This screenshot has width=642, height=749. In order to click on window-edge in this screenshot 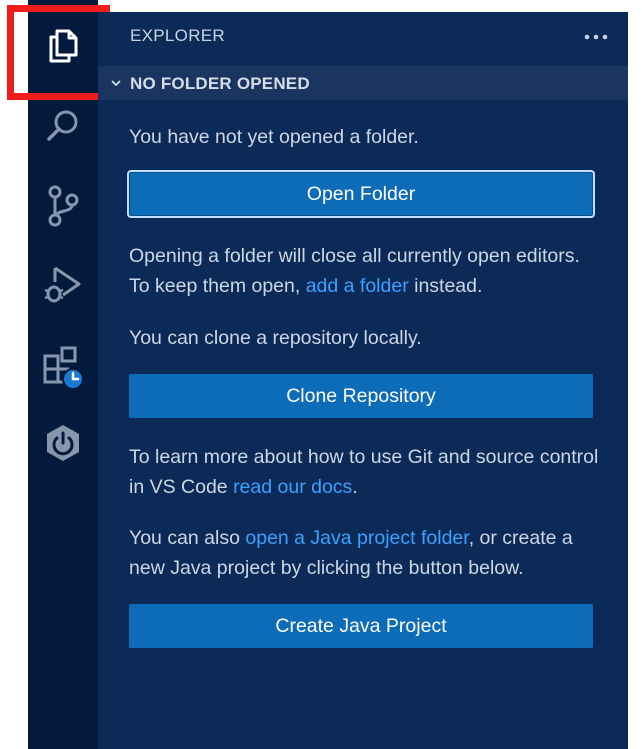, I will do `click(635, 374)`.